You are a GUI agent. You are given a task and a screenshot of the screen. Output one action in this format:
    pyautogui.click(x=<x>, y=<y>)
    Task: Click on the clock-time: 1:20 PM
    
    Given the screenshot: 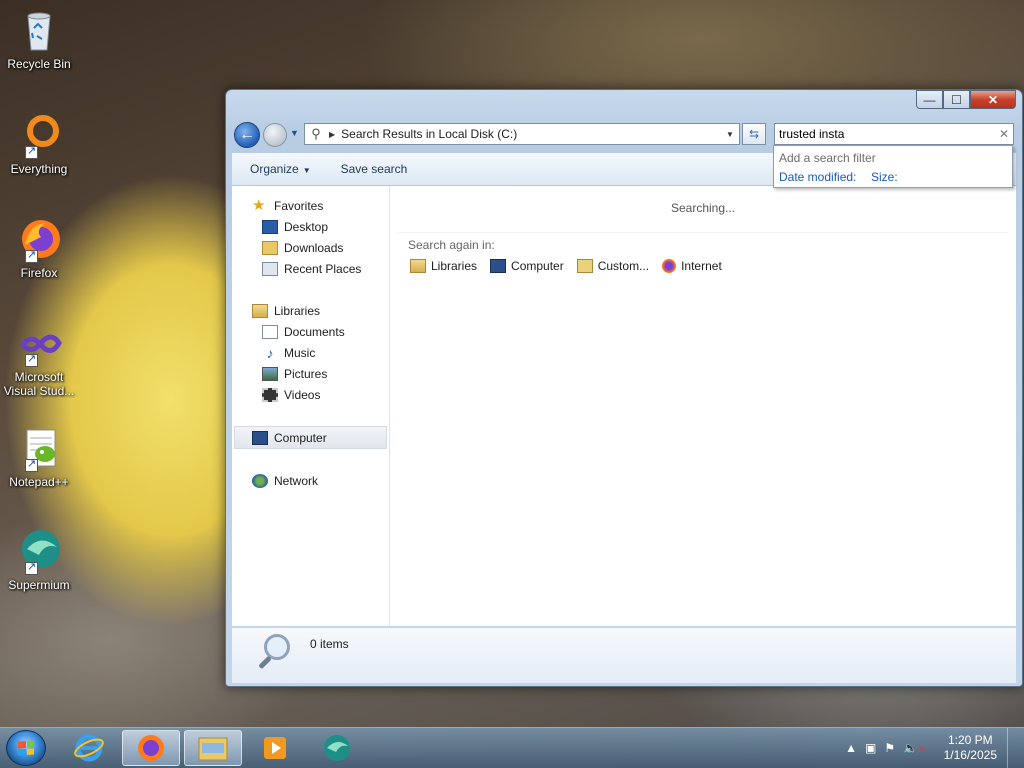 What is the action you would take?
    pyautogui.click(x=970, y=740)
    